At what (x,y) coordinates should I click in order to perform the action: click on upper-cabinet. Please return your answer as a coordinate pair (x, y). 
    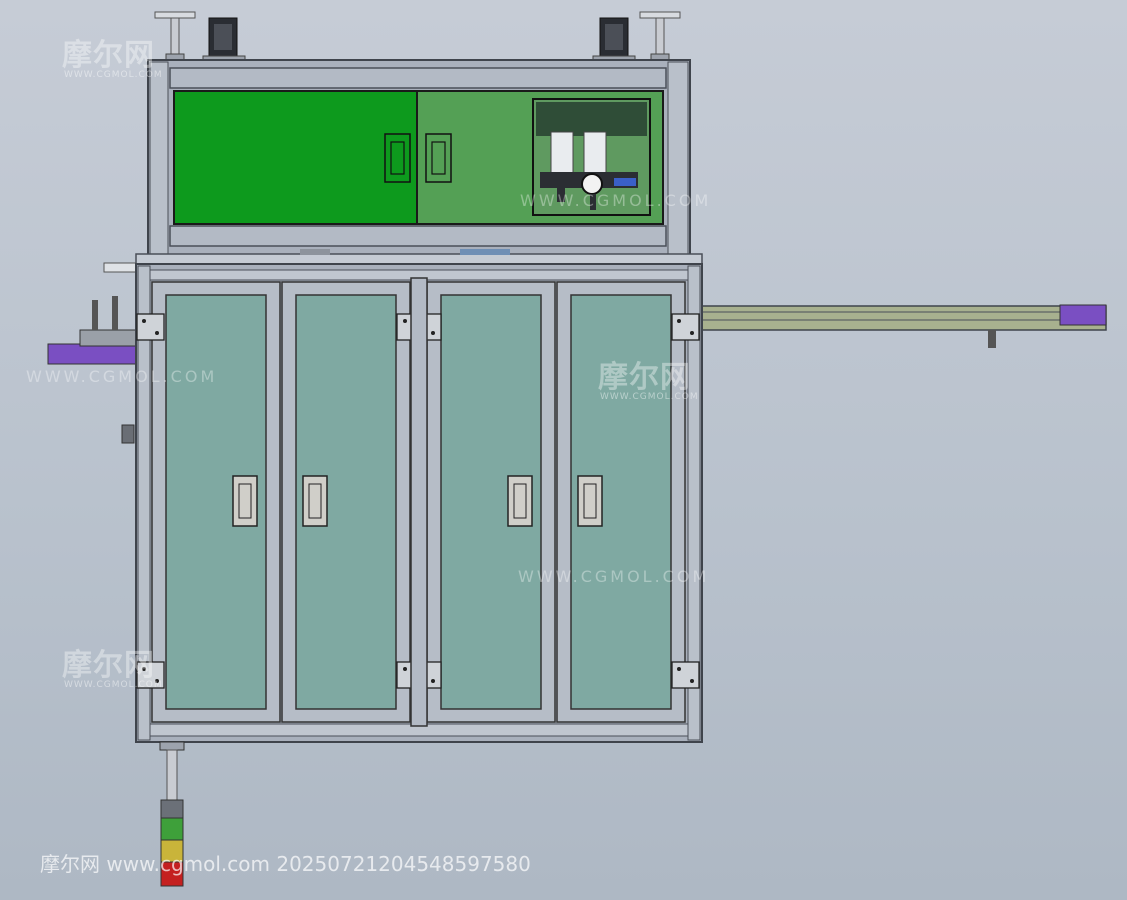
    Looking at the image, I should click on (419, 158).